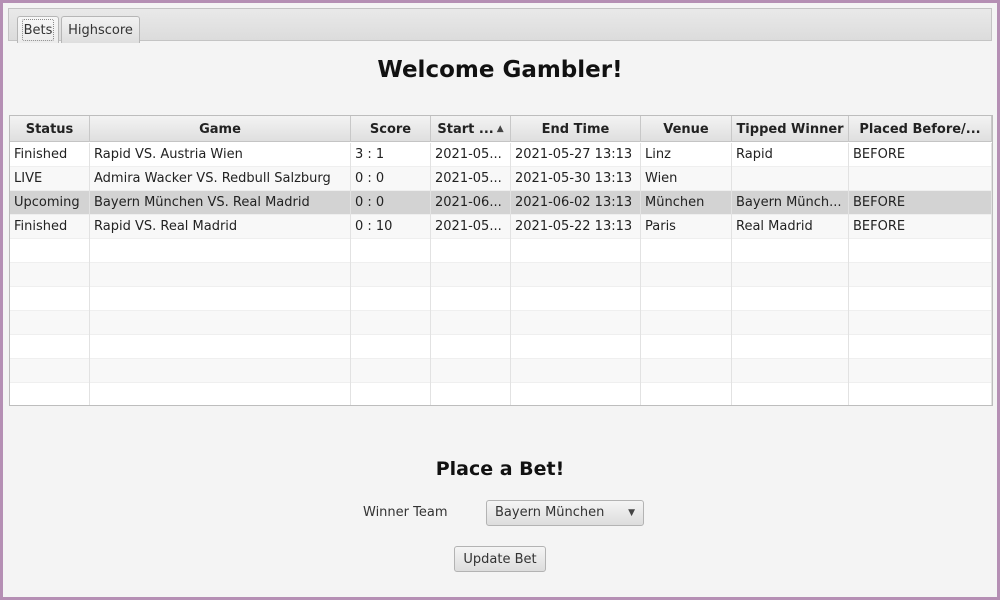 The width and height of the screenshot is (1000, 600). I want to click on column-header-venue: Venue, so click(686, 129).